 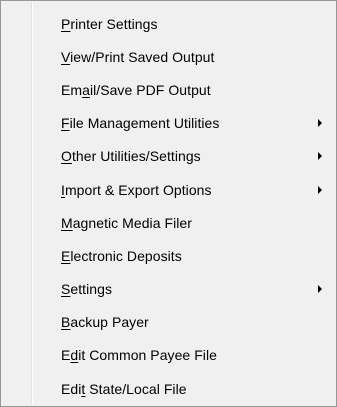 I want to click on access-key: S, so click(x=66, y=289).